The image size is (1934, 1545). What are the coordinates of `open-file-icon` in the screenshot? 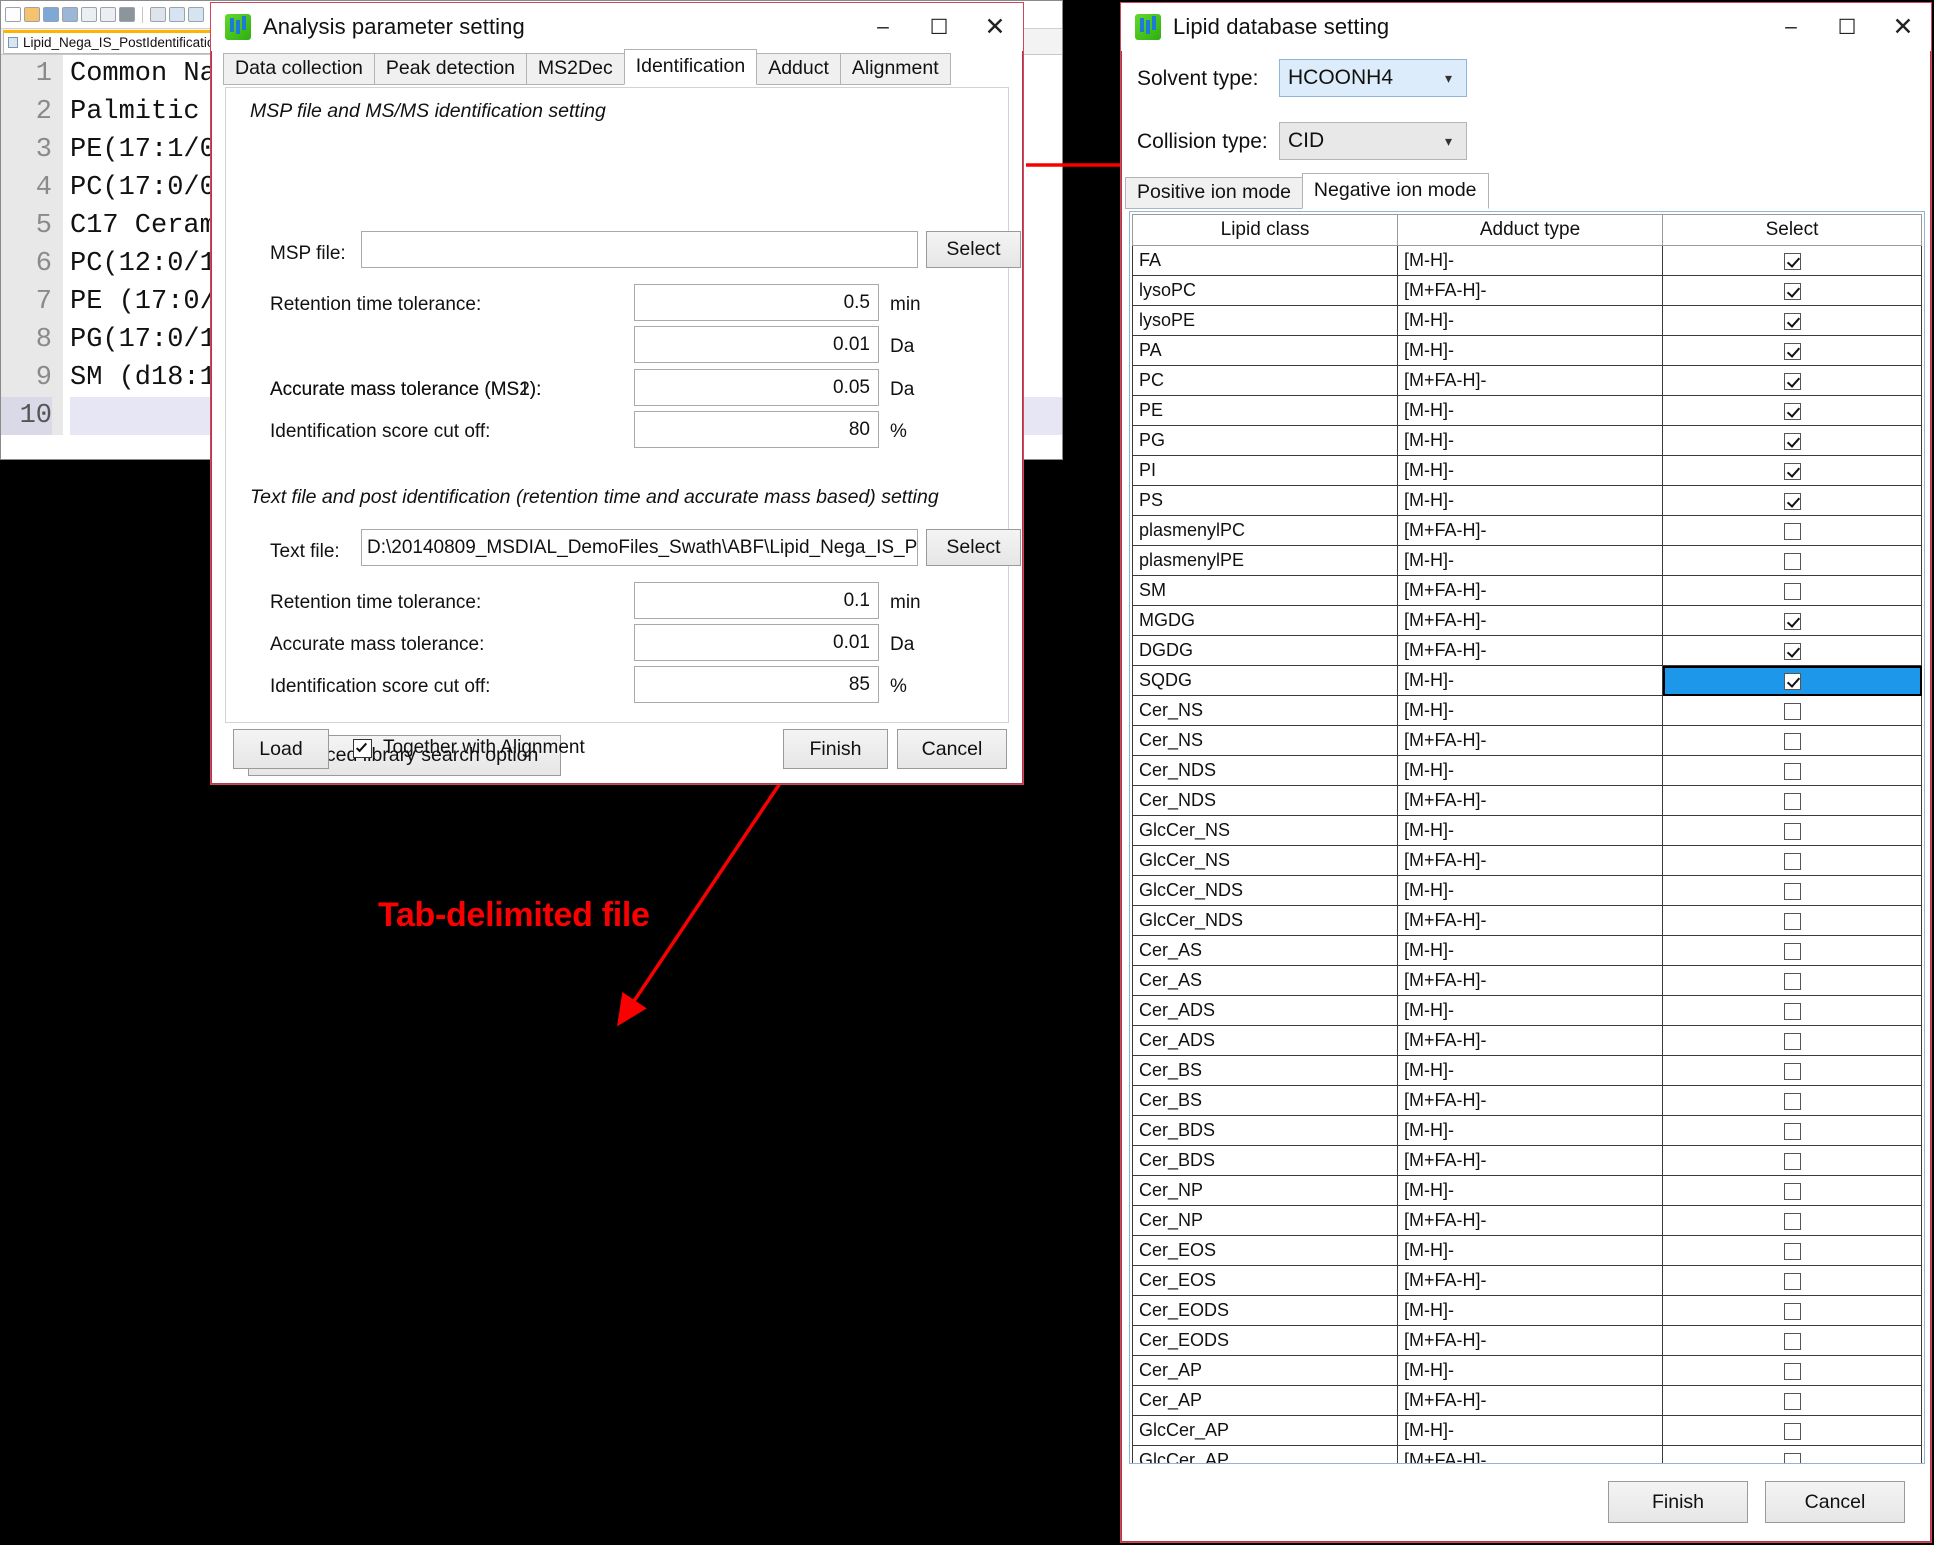 It's located at (32, 14).